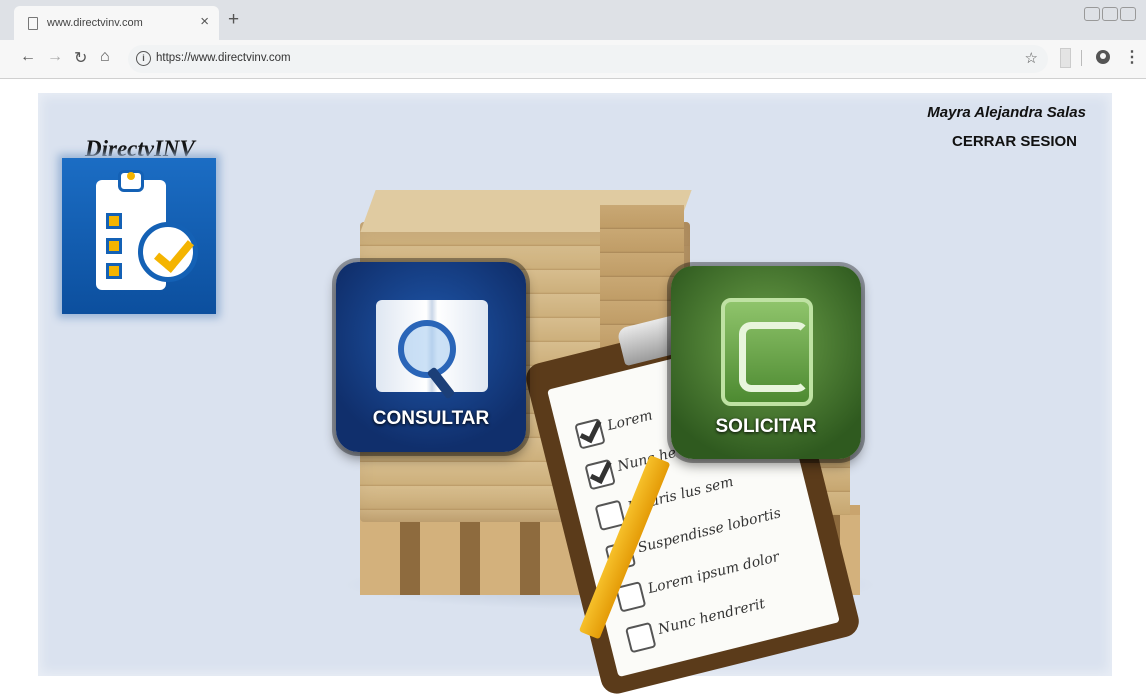 The height and width of the screenshot is (697, 1146). I want to click on browser-tab: www.directvinv.com ×, so click(116, 23).